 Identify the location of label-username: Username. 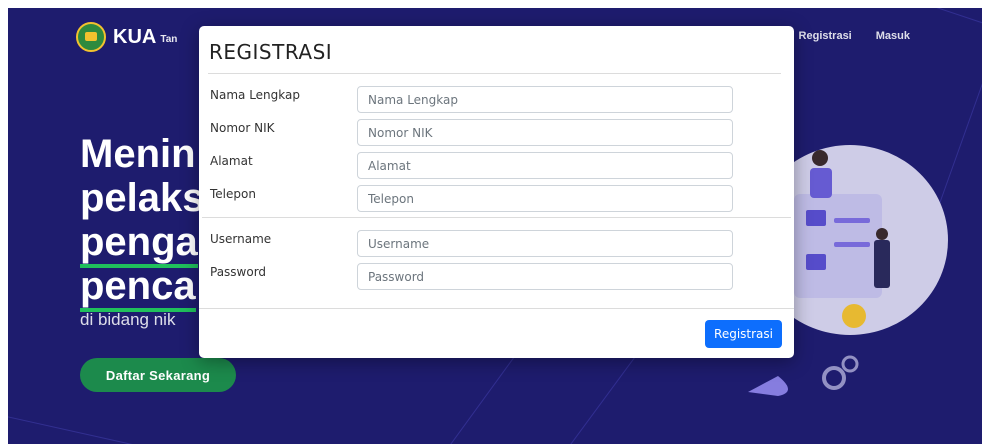
(241, 239).